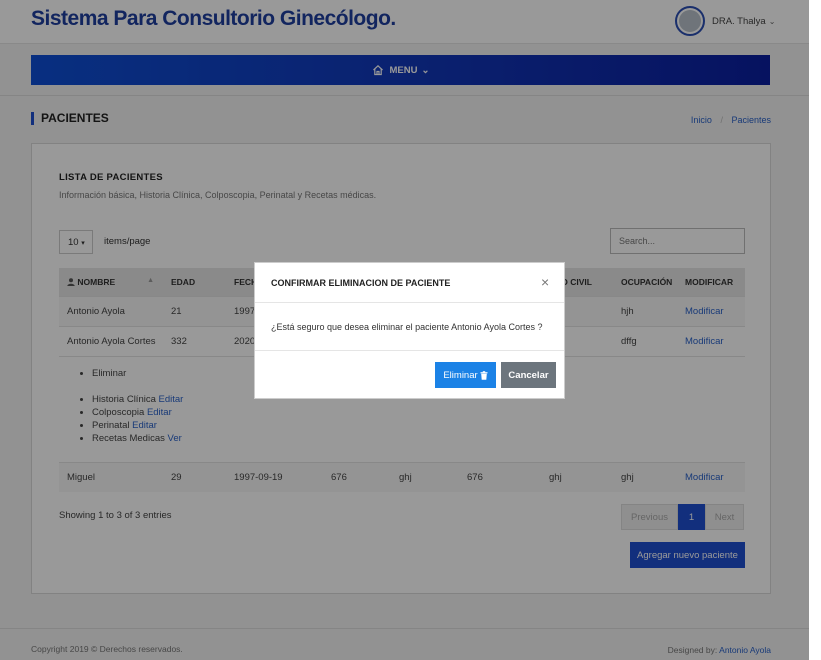  Describe the element at coordinates (815, 330) in the screenshot. I see `page-edge` at that location.